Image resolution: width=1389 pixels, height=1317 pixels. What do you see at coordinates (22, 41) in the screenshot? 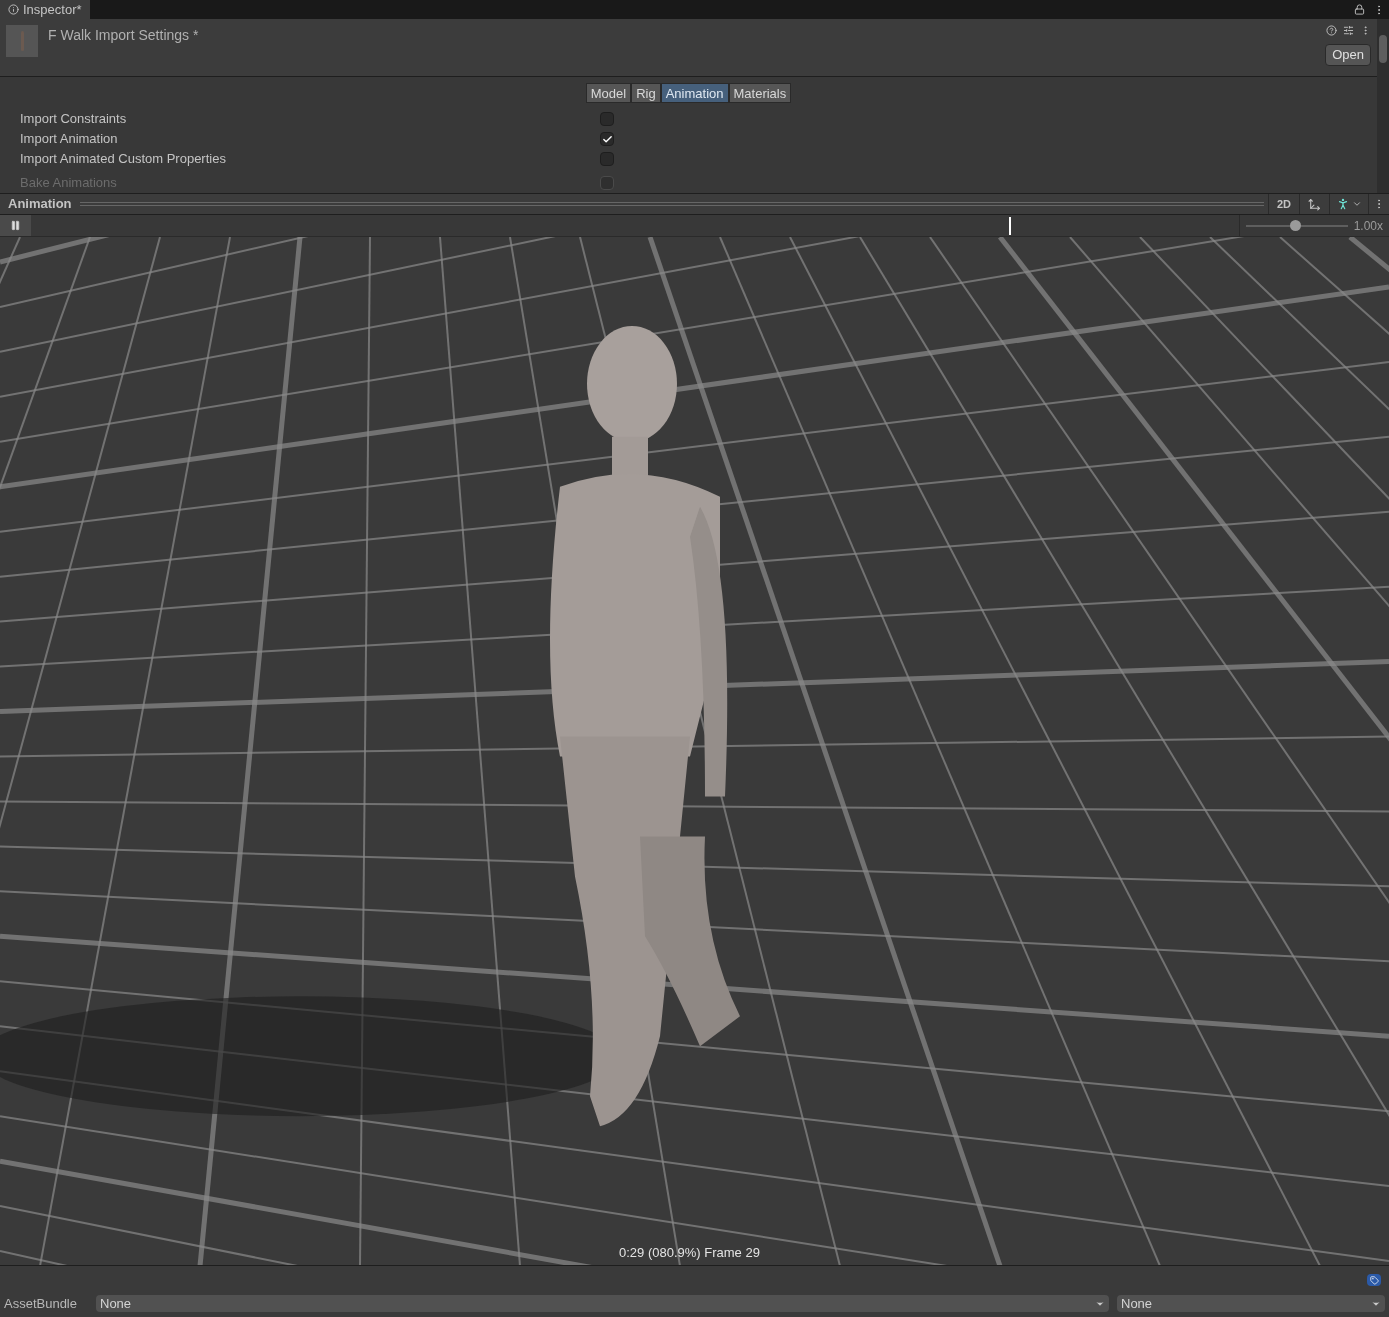
I see `model-thumbnail` at bounding box center [22, 41].